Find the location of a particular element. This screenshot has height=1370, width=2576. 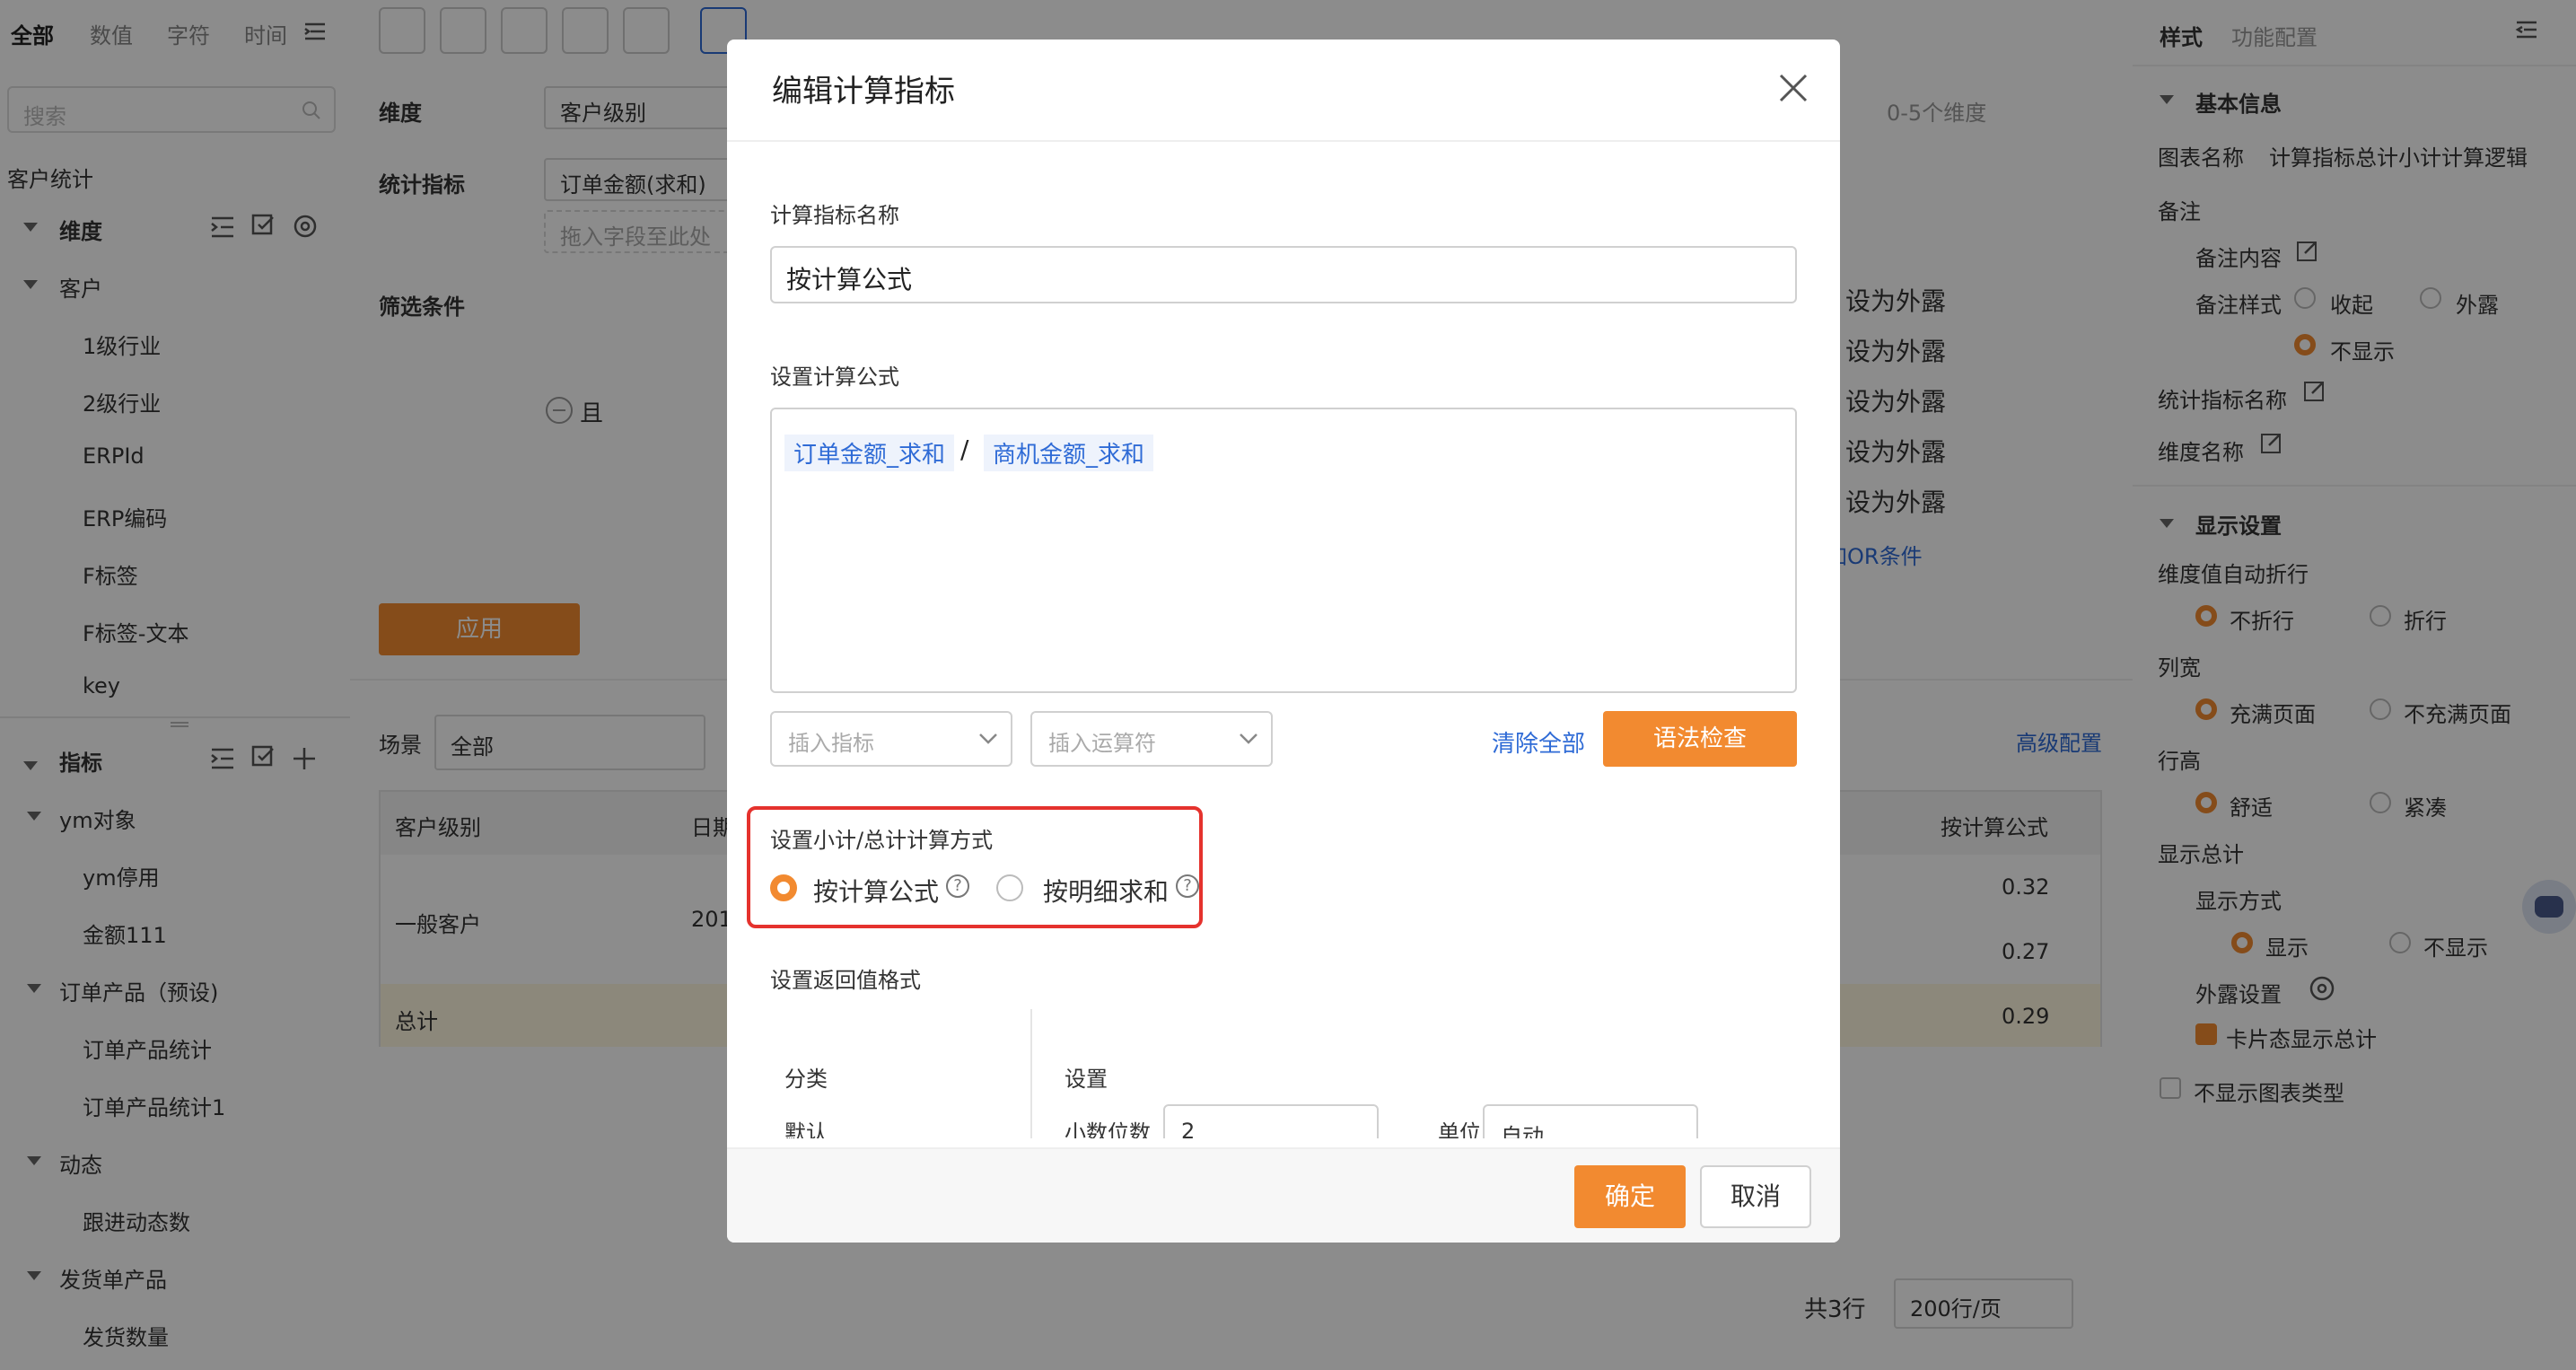

confirm-button: 确定 is located at coordinates (1630, 1197).